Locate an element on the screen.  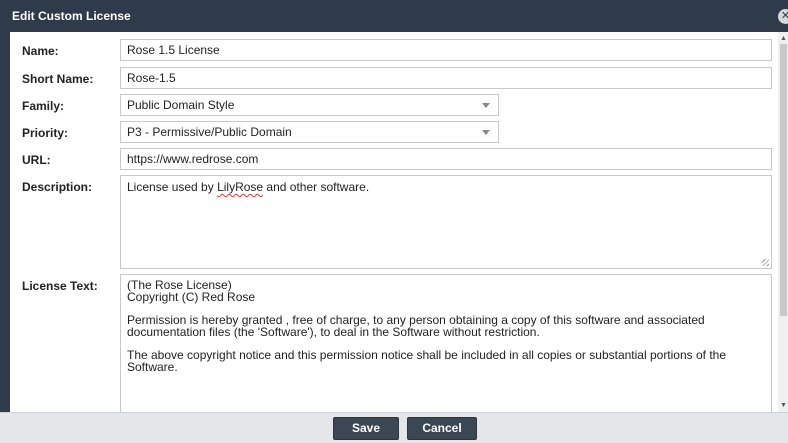
resize-handle-icon is located at coordinates (765, 262).